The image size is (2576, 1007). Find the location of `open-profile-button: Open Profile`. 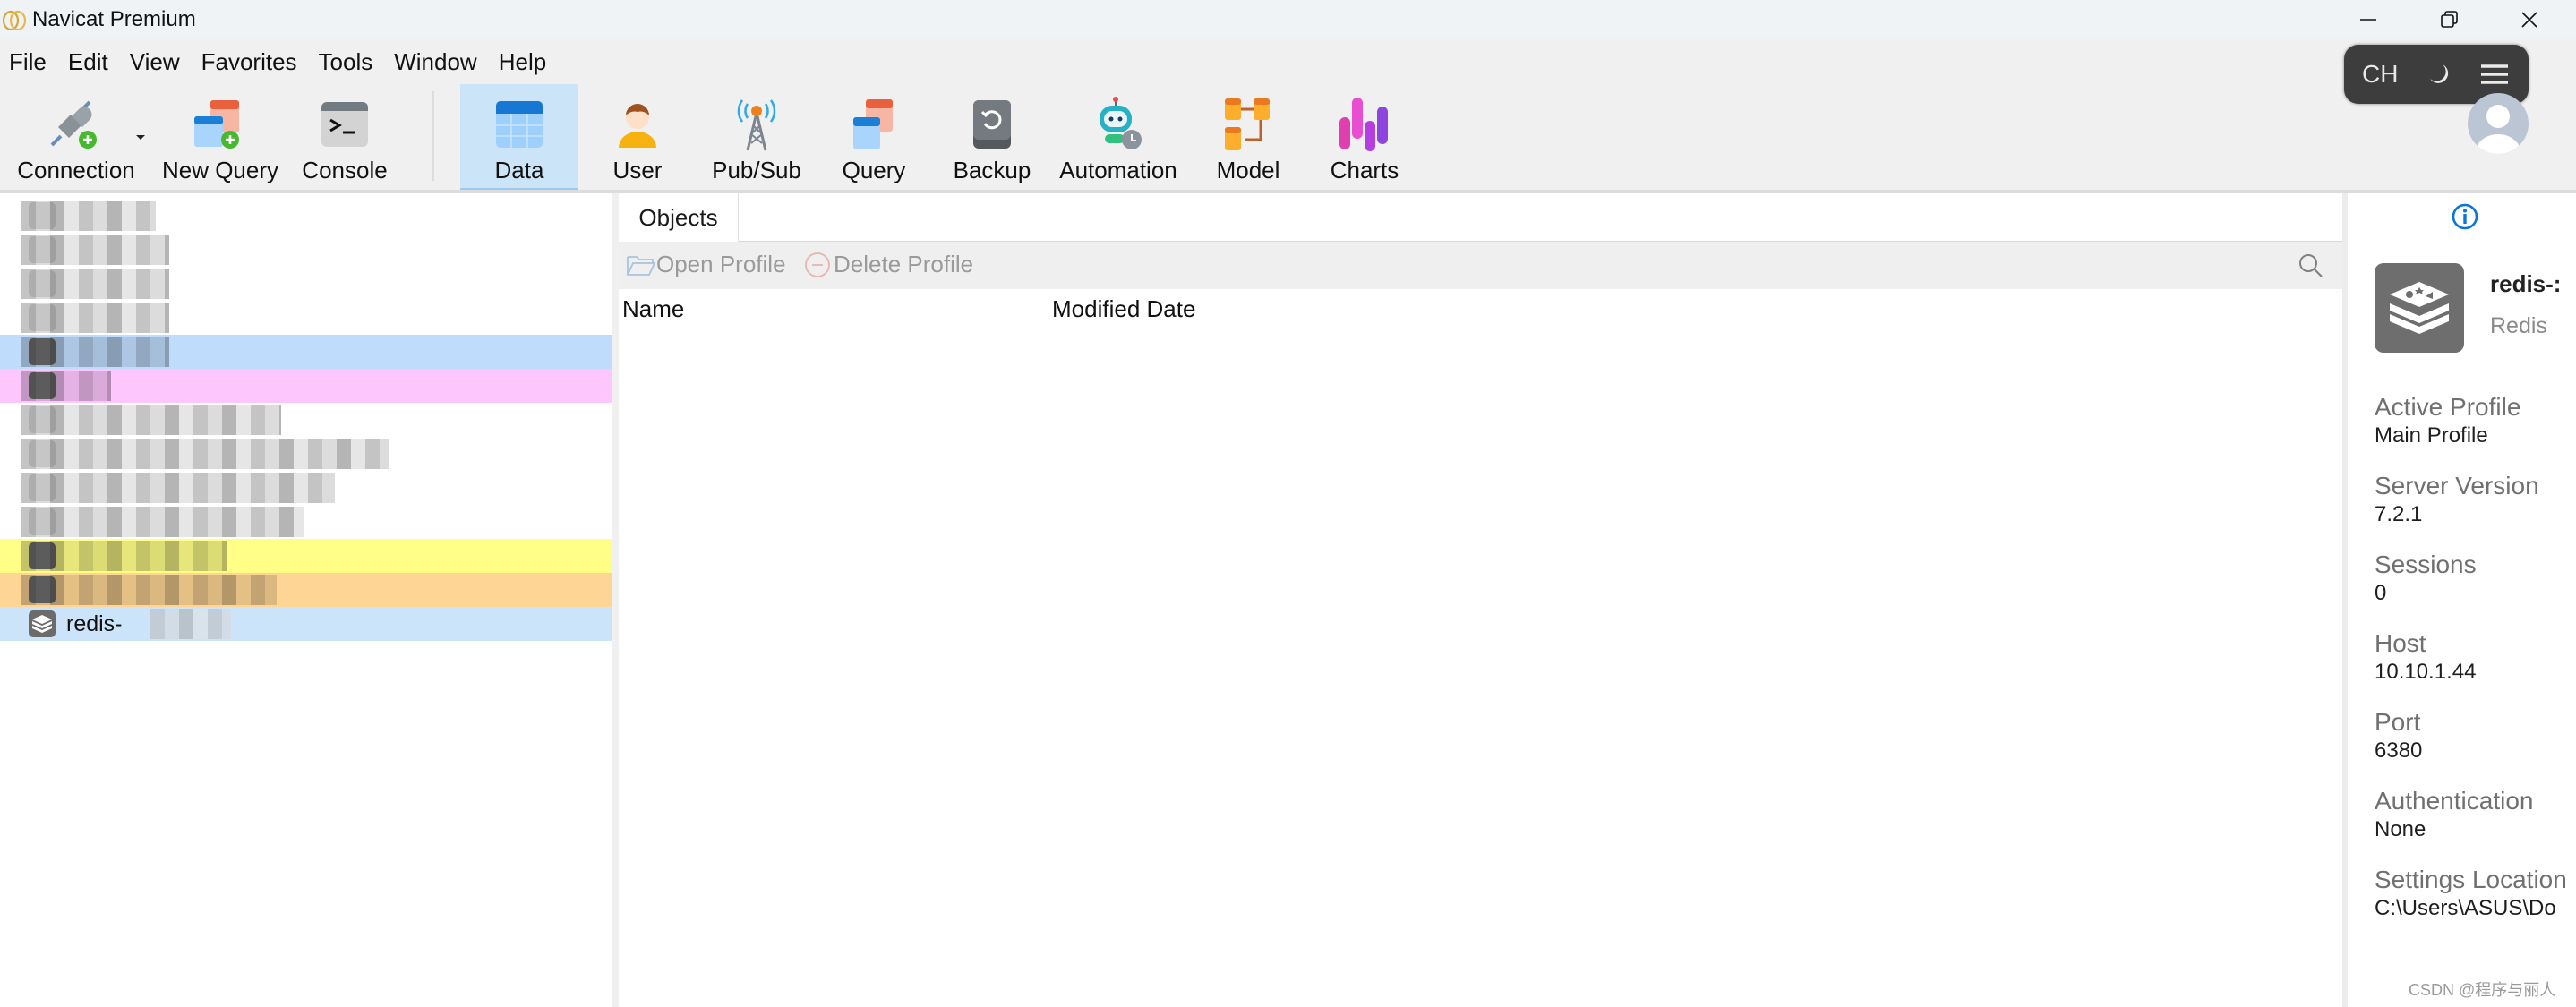

open-profile-button: Open Profile is located at coordinates (706, 264).